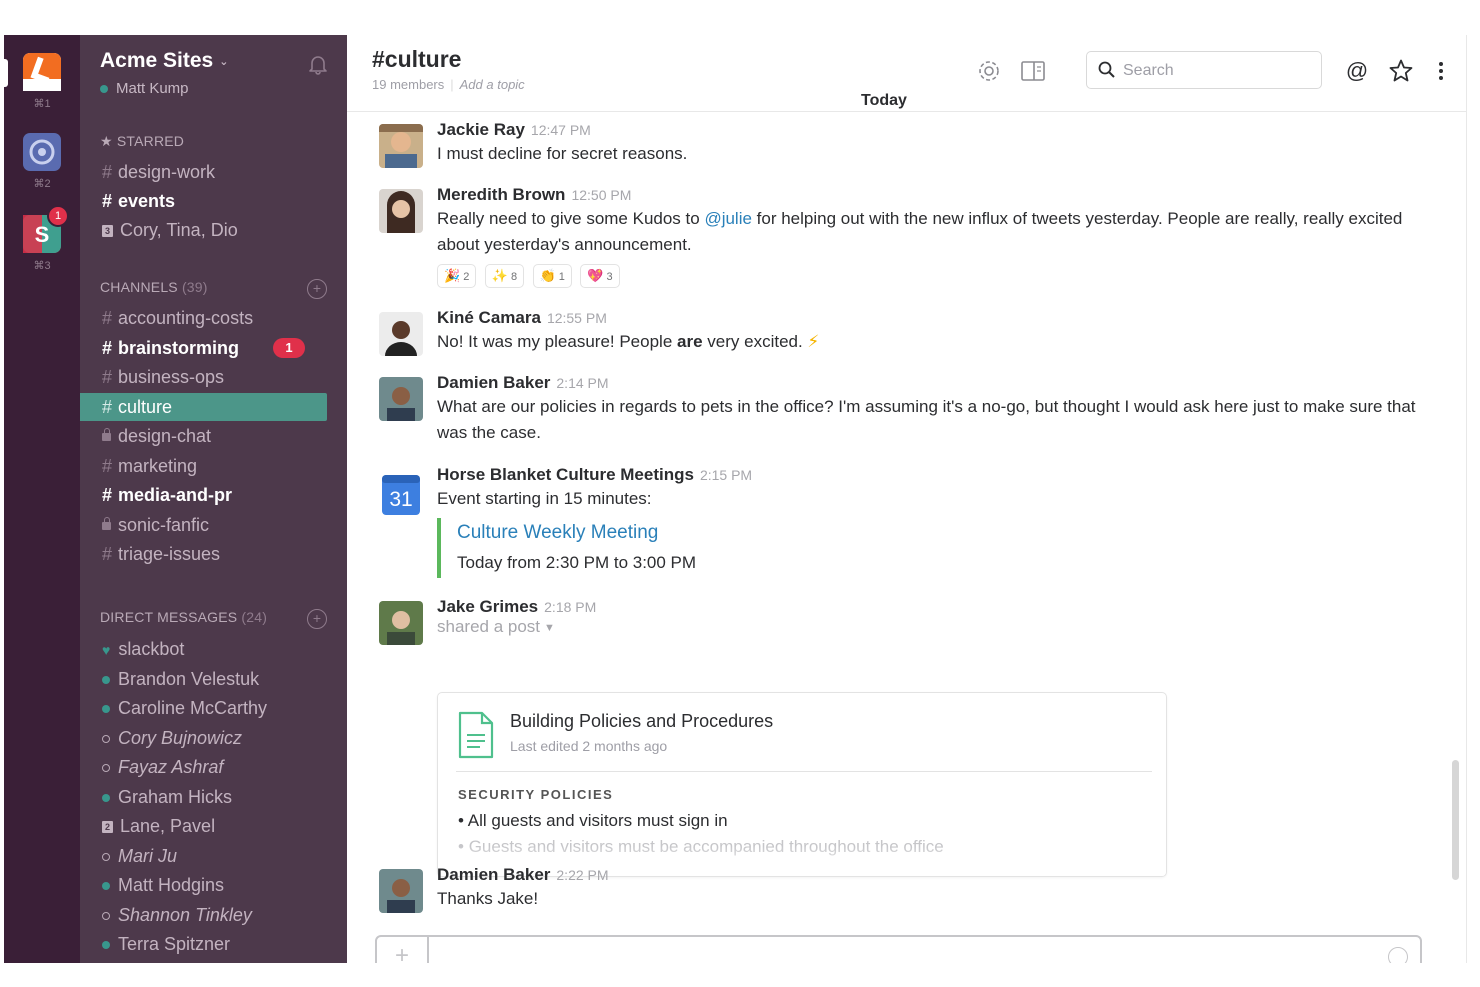 The image size is (1480, 987). I want to click on channel-title: #culture, so click(416, 59).